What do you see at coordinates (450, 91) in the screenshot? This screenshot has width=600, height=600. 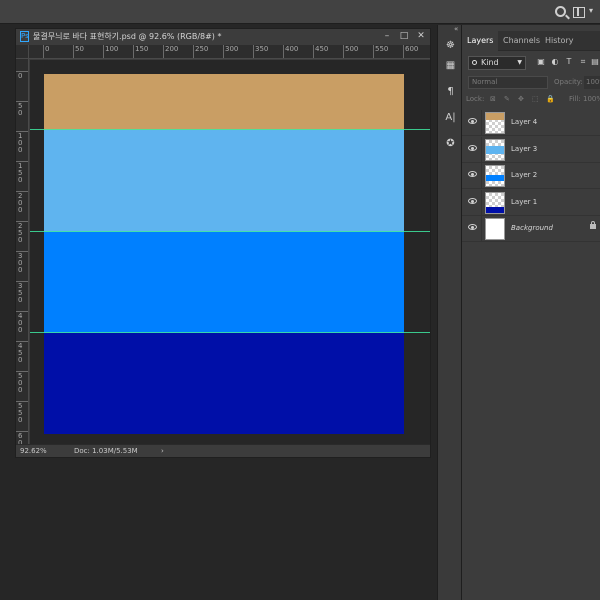 I see `paragraph-icon: ¶` at bounding box center [450, 91].